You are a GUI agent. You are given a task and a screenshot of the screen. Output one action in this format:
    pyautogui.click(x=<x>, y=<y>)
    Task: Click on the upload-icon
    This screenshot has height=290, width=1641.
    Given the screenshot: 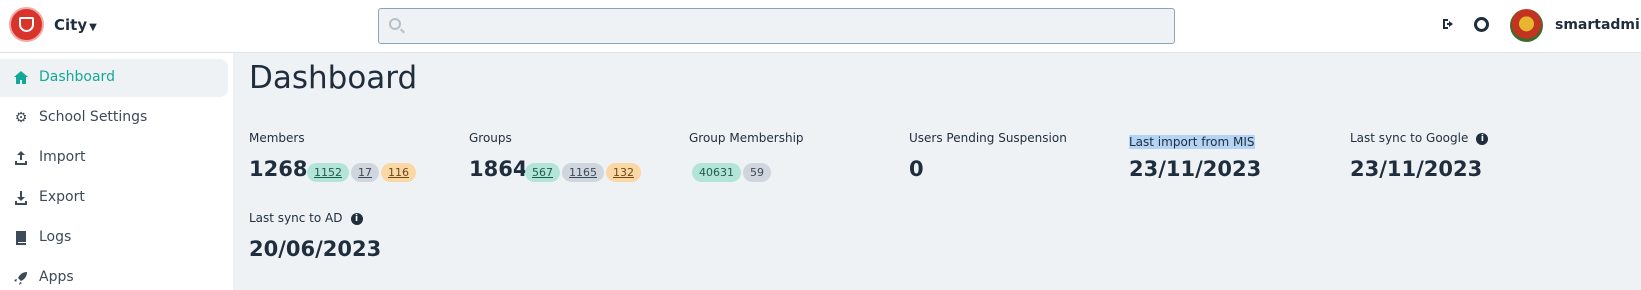 What is the action you would take?
    pyautogui.click(x=21, y=158)
    